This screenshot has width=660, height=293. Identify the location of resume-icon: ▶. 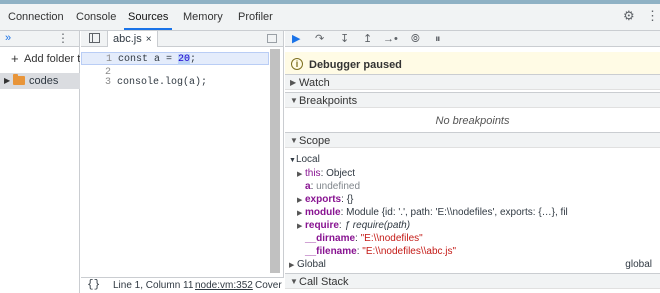
(297, 39).